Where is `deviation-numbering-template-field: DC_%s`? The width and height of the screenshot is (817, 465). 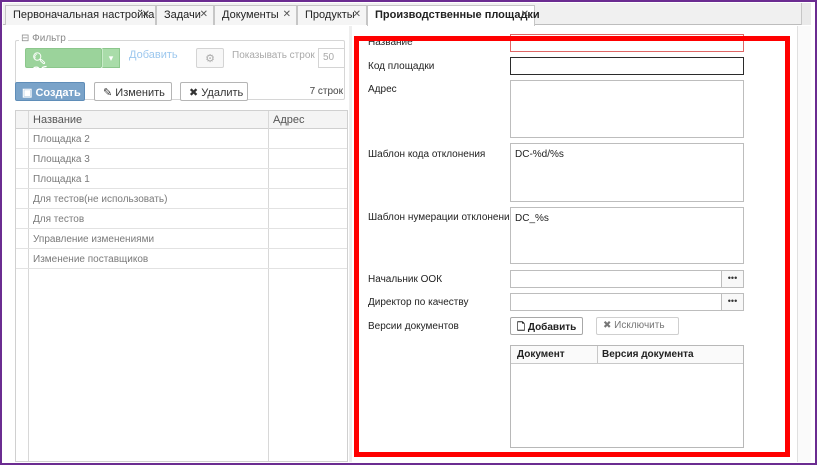
deviation-numbering-template-field: DC_%s is located at coordinates (627, 235).